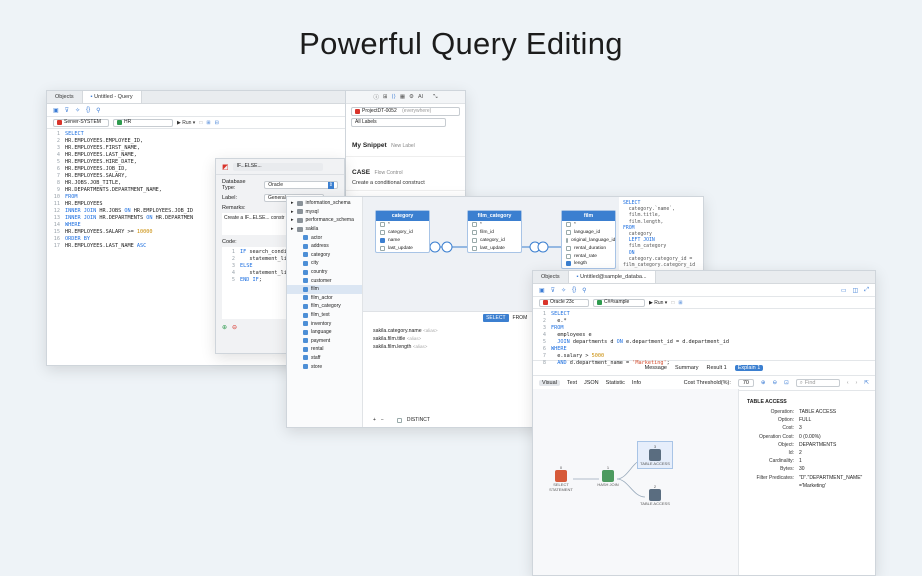 This screenshot has height=576, width=922. I want to click on schema-item: ▸ sakila, so click(324, 229).